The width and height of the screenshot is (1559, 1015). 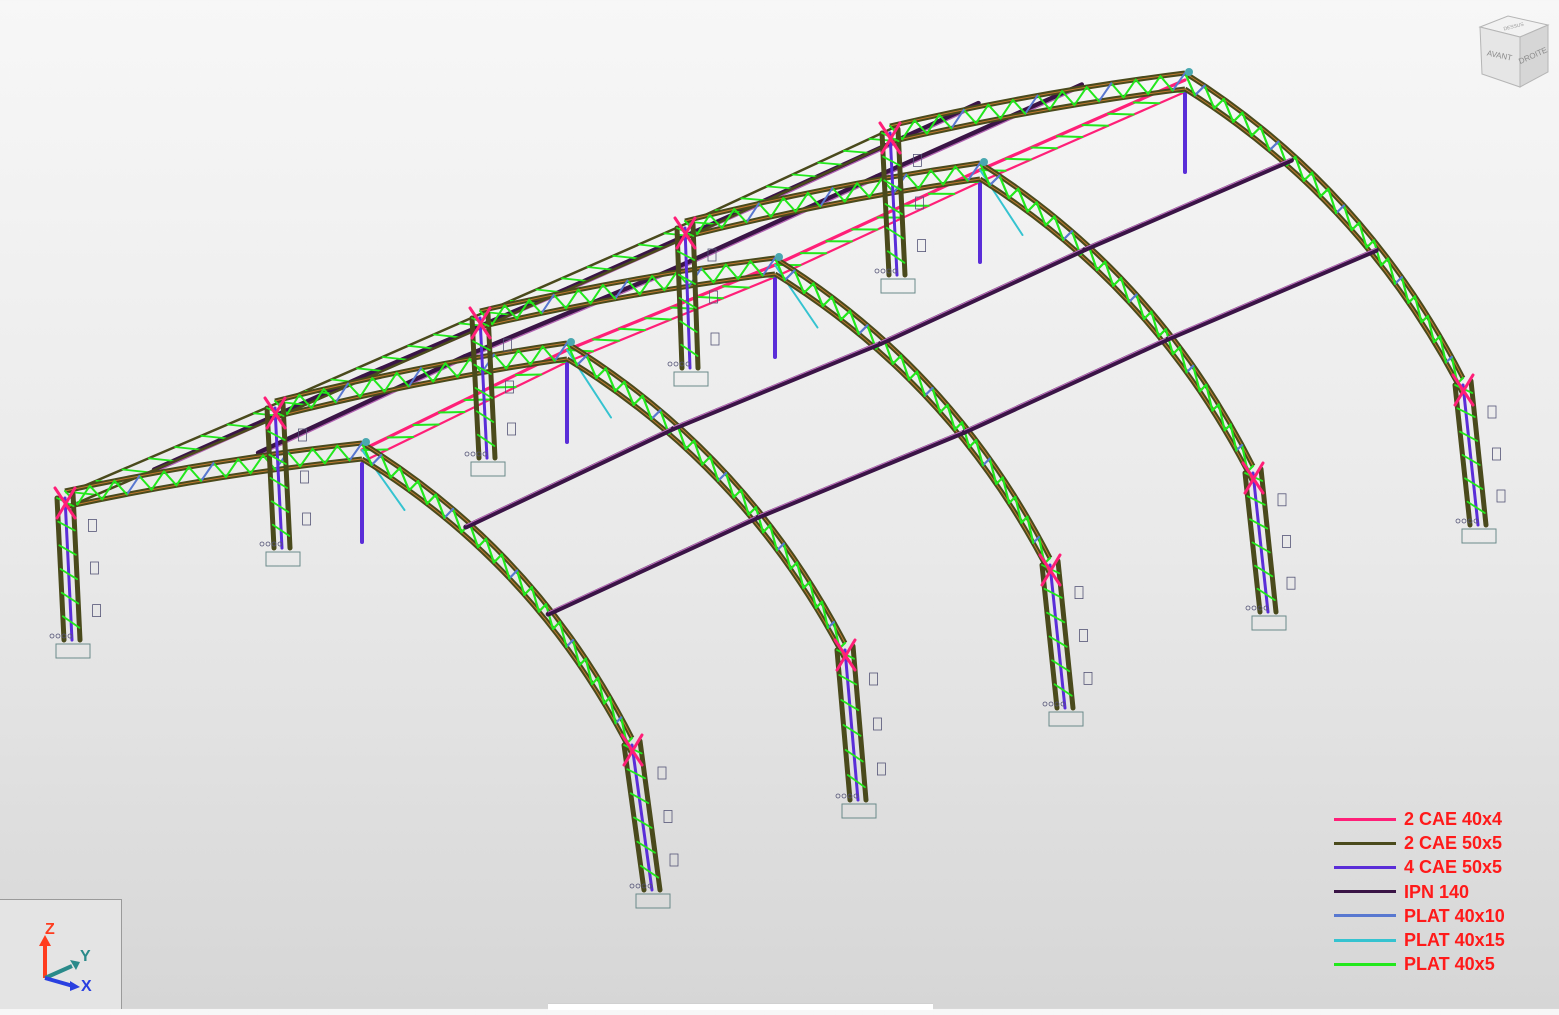 I want to click on axis-triad-icon, so click(x=61, y=955).